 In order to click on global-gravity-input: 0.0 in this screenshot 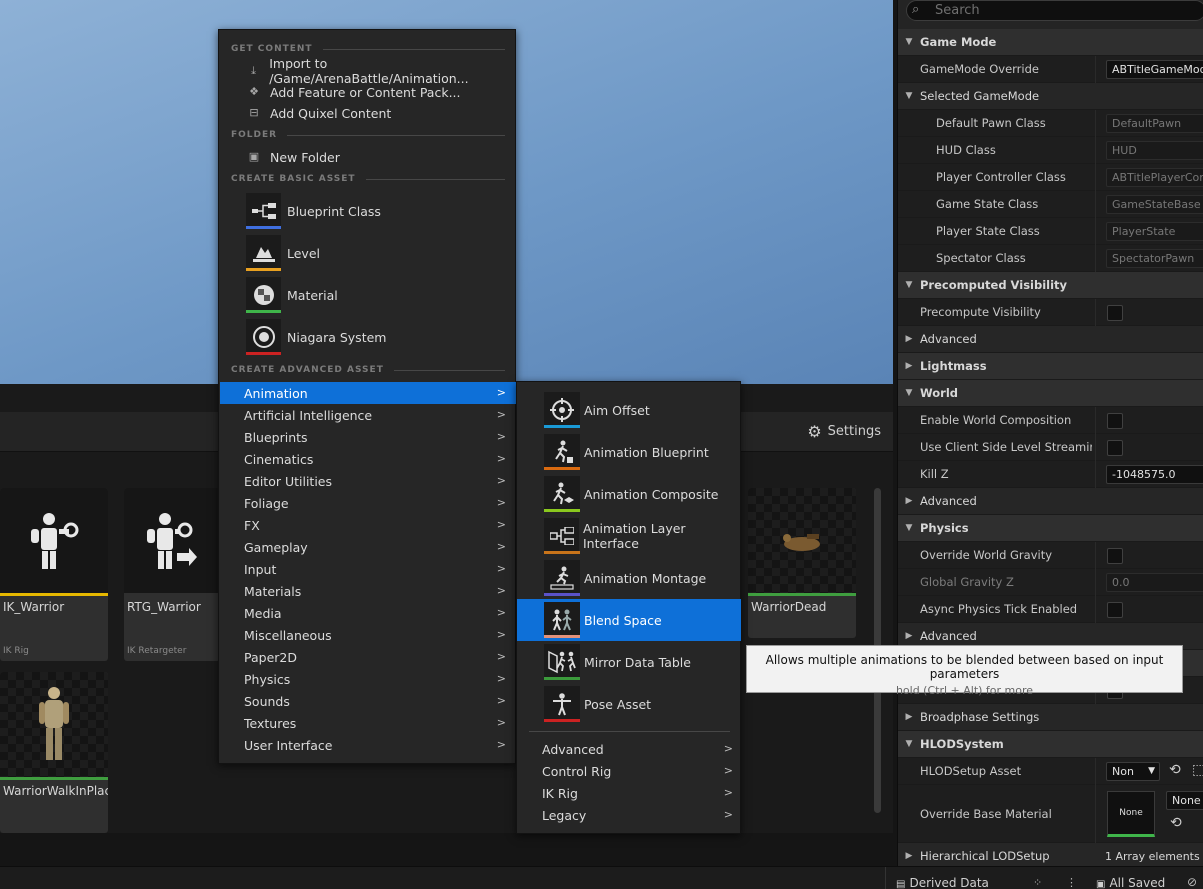, I will do `click(1154, 582)`.